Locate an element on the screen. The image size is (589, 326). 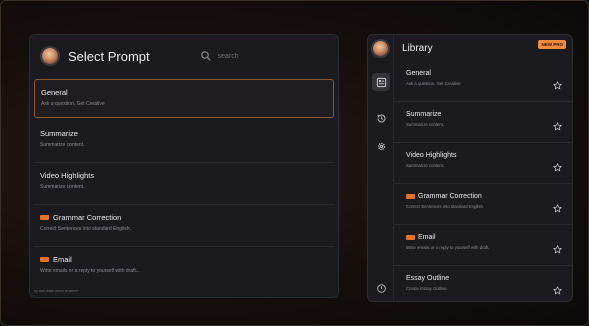
history-icon is located at coordinates (380, 118).